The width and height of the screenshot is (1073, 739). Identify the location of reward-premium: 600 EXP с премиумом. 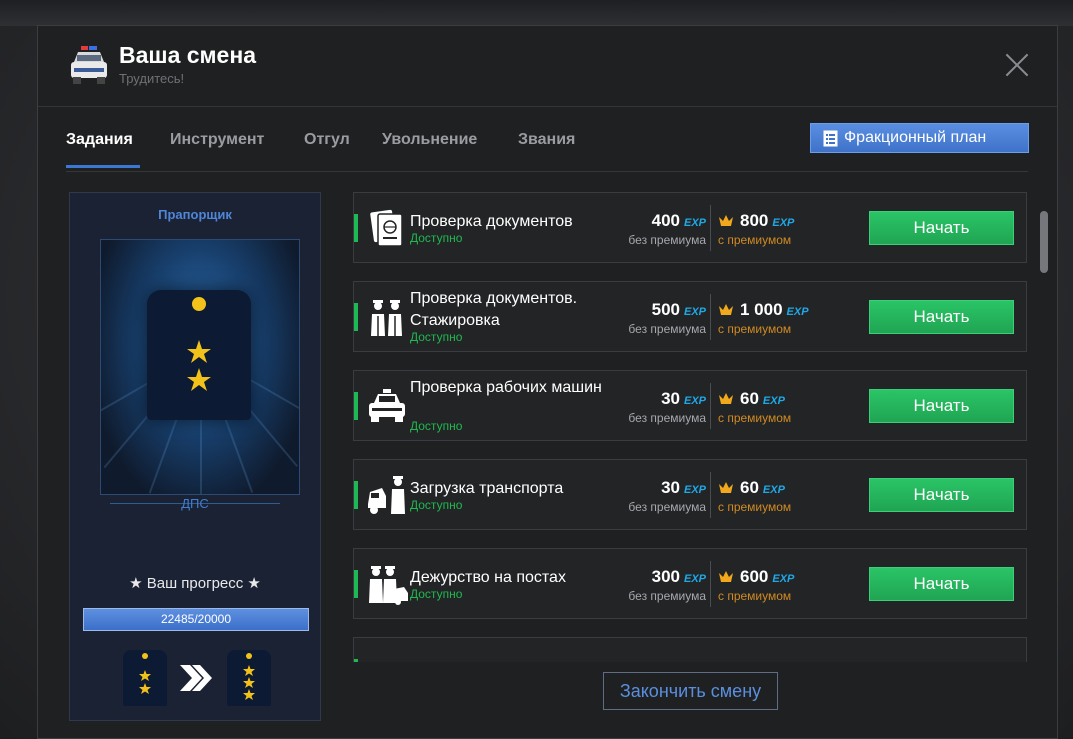
(756, 585).